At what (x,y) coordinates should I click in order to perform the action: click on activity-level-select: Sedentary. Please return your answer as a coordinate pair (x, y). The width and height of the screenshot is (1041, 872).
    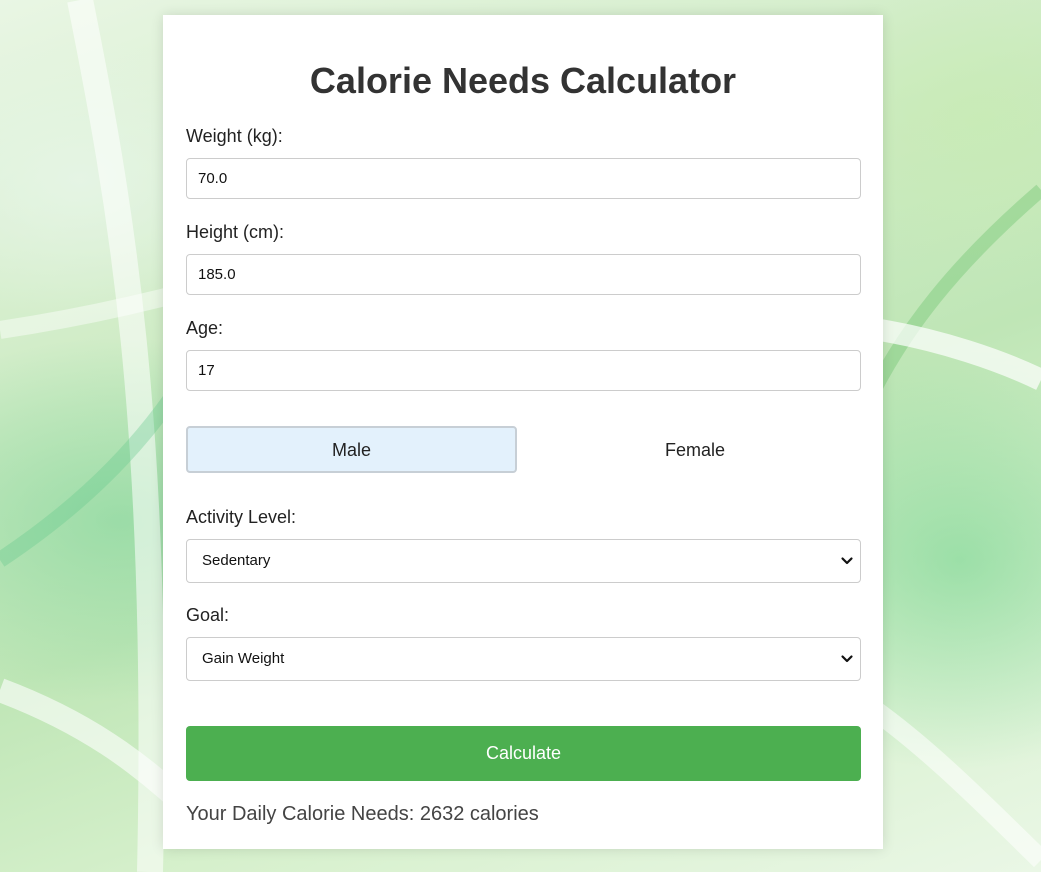
    Looking at the image, I should click on (523, 561).